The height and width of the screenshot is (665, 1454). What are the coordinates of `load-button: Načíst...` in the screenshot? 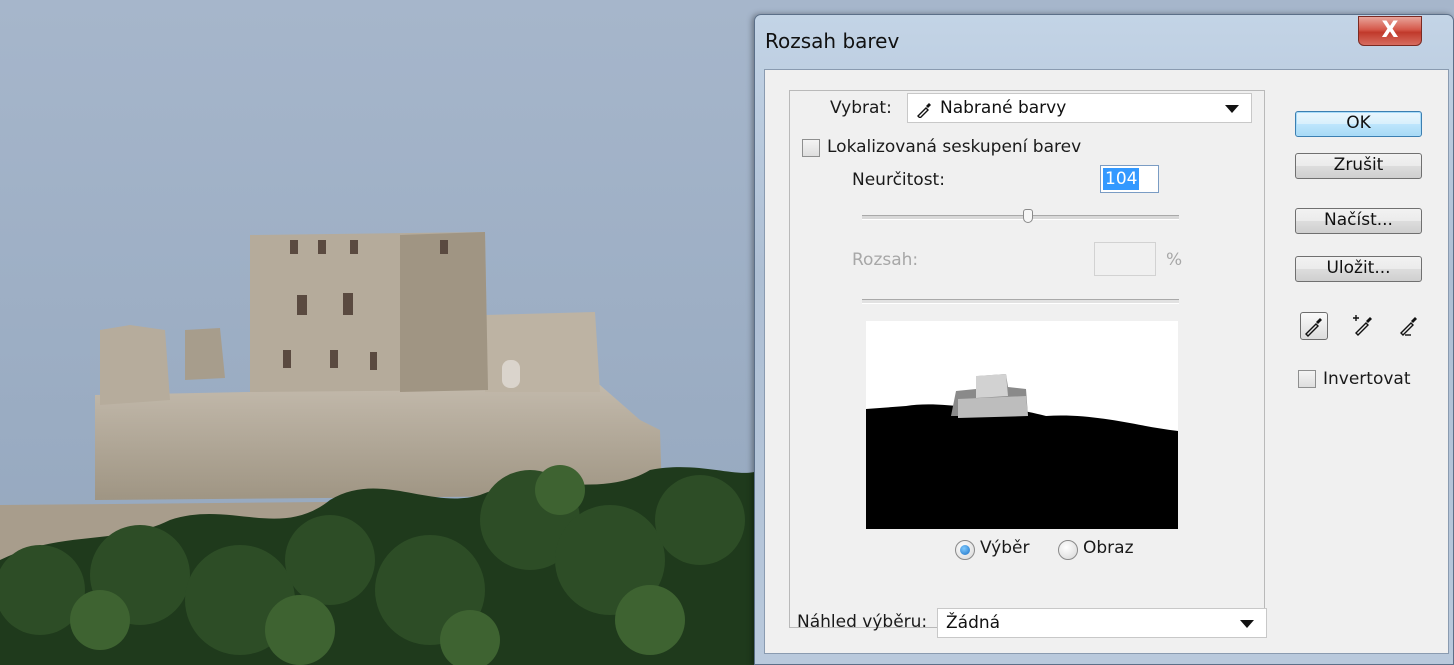 It's located at (1358, 221).